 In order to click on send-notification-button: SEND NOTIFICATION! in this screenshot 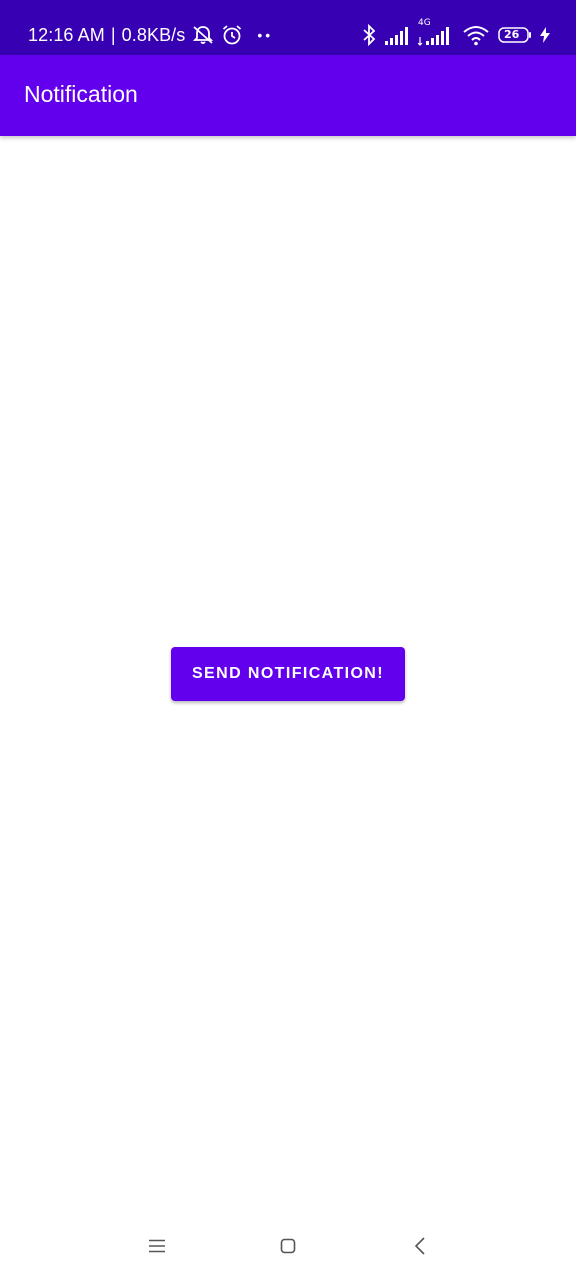, I will do `click(288, 674)`.